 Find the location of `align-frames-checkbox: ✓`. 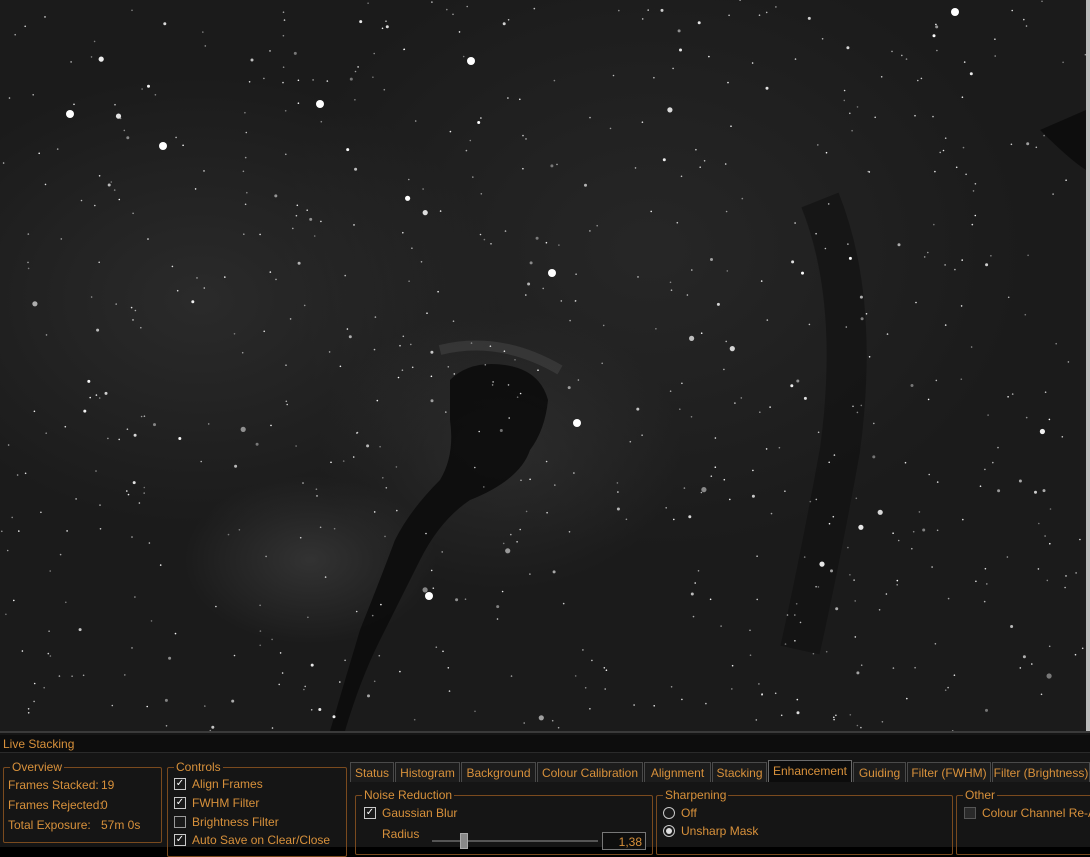

align-frames-checkbox: ✓ is located at coordinates (180, 784).